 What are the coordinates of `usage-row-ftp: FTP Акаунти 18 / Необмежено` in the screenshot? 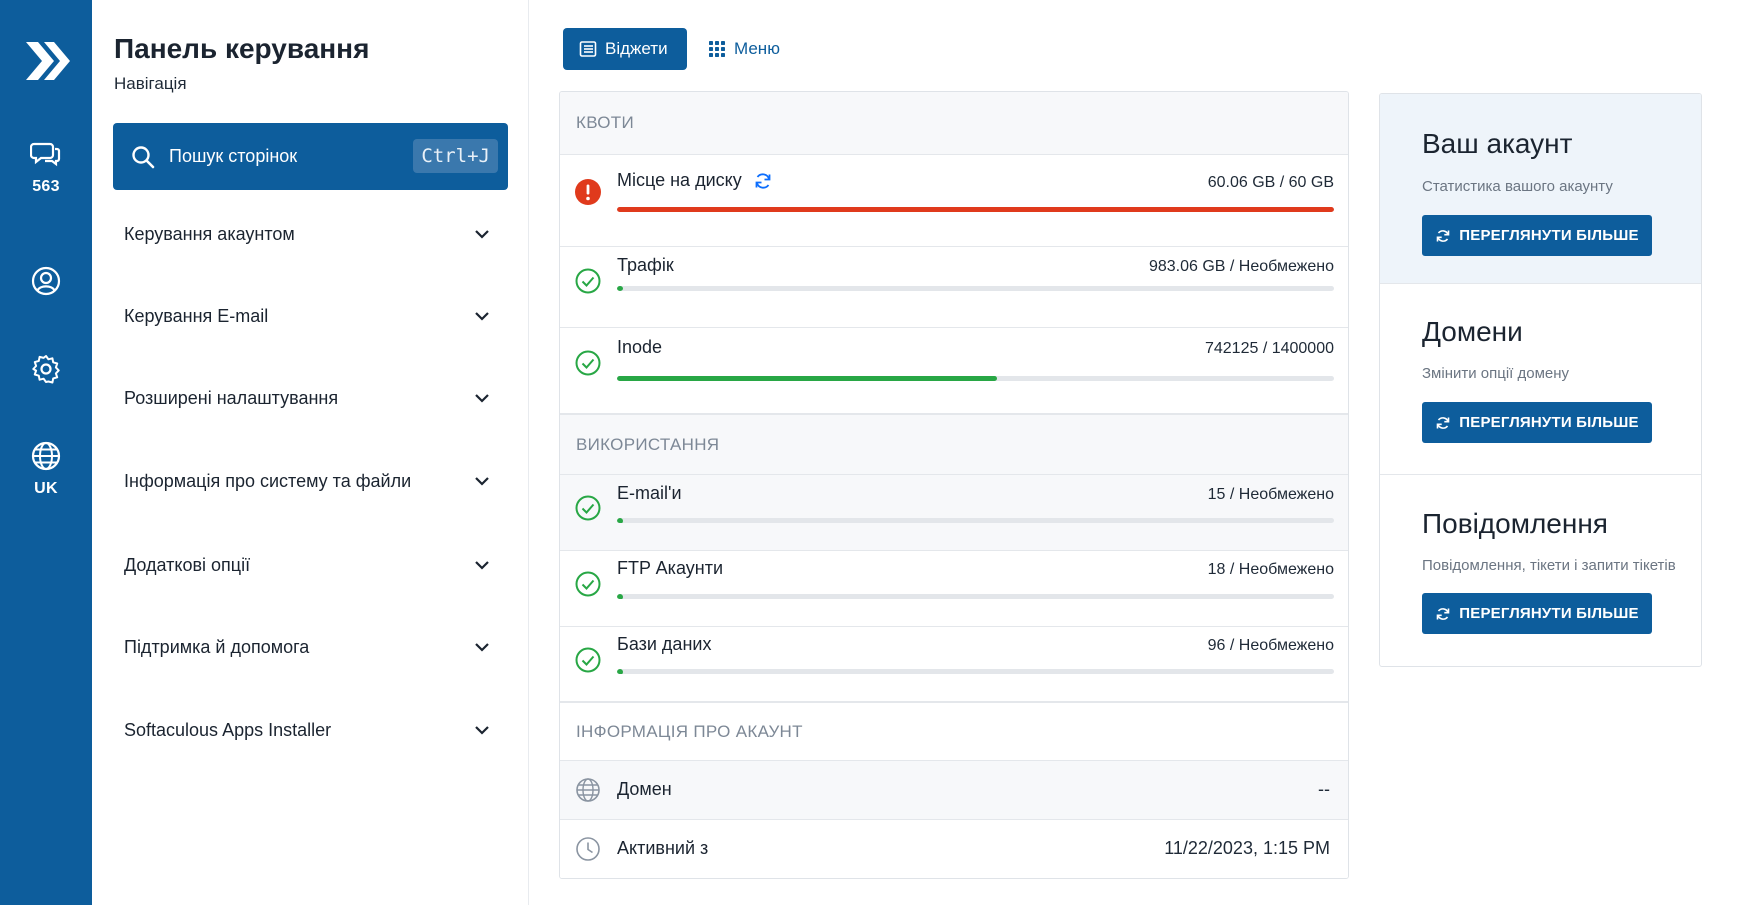 It's located at (954, 589).